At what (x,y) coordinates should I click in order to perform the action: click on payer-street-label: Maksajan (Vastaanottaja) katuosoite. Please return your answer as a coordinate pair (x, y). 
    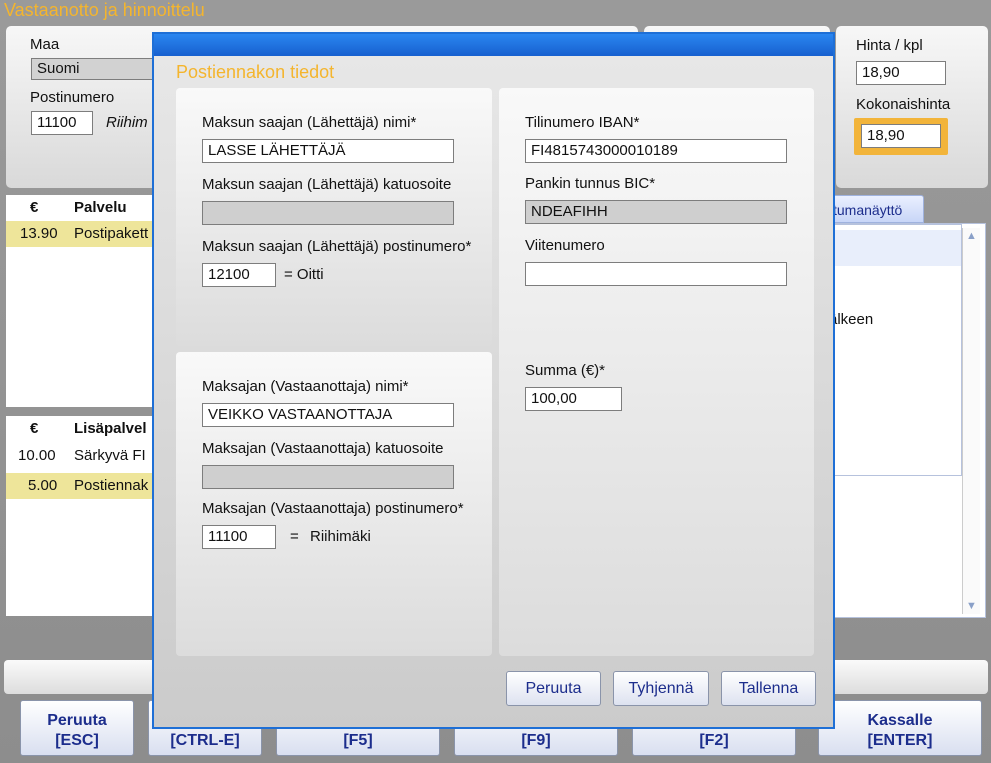
    Looking at the image, I should click on (323, 448).